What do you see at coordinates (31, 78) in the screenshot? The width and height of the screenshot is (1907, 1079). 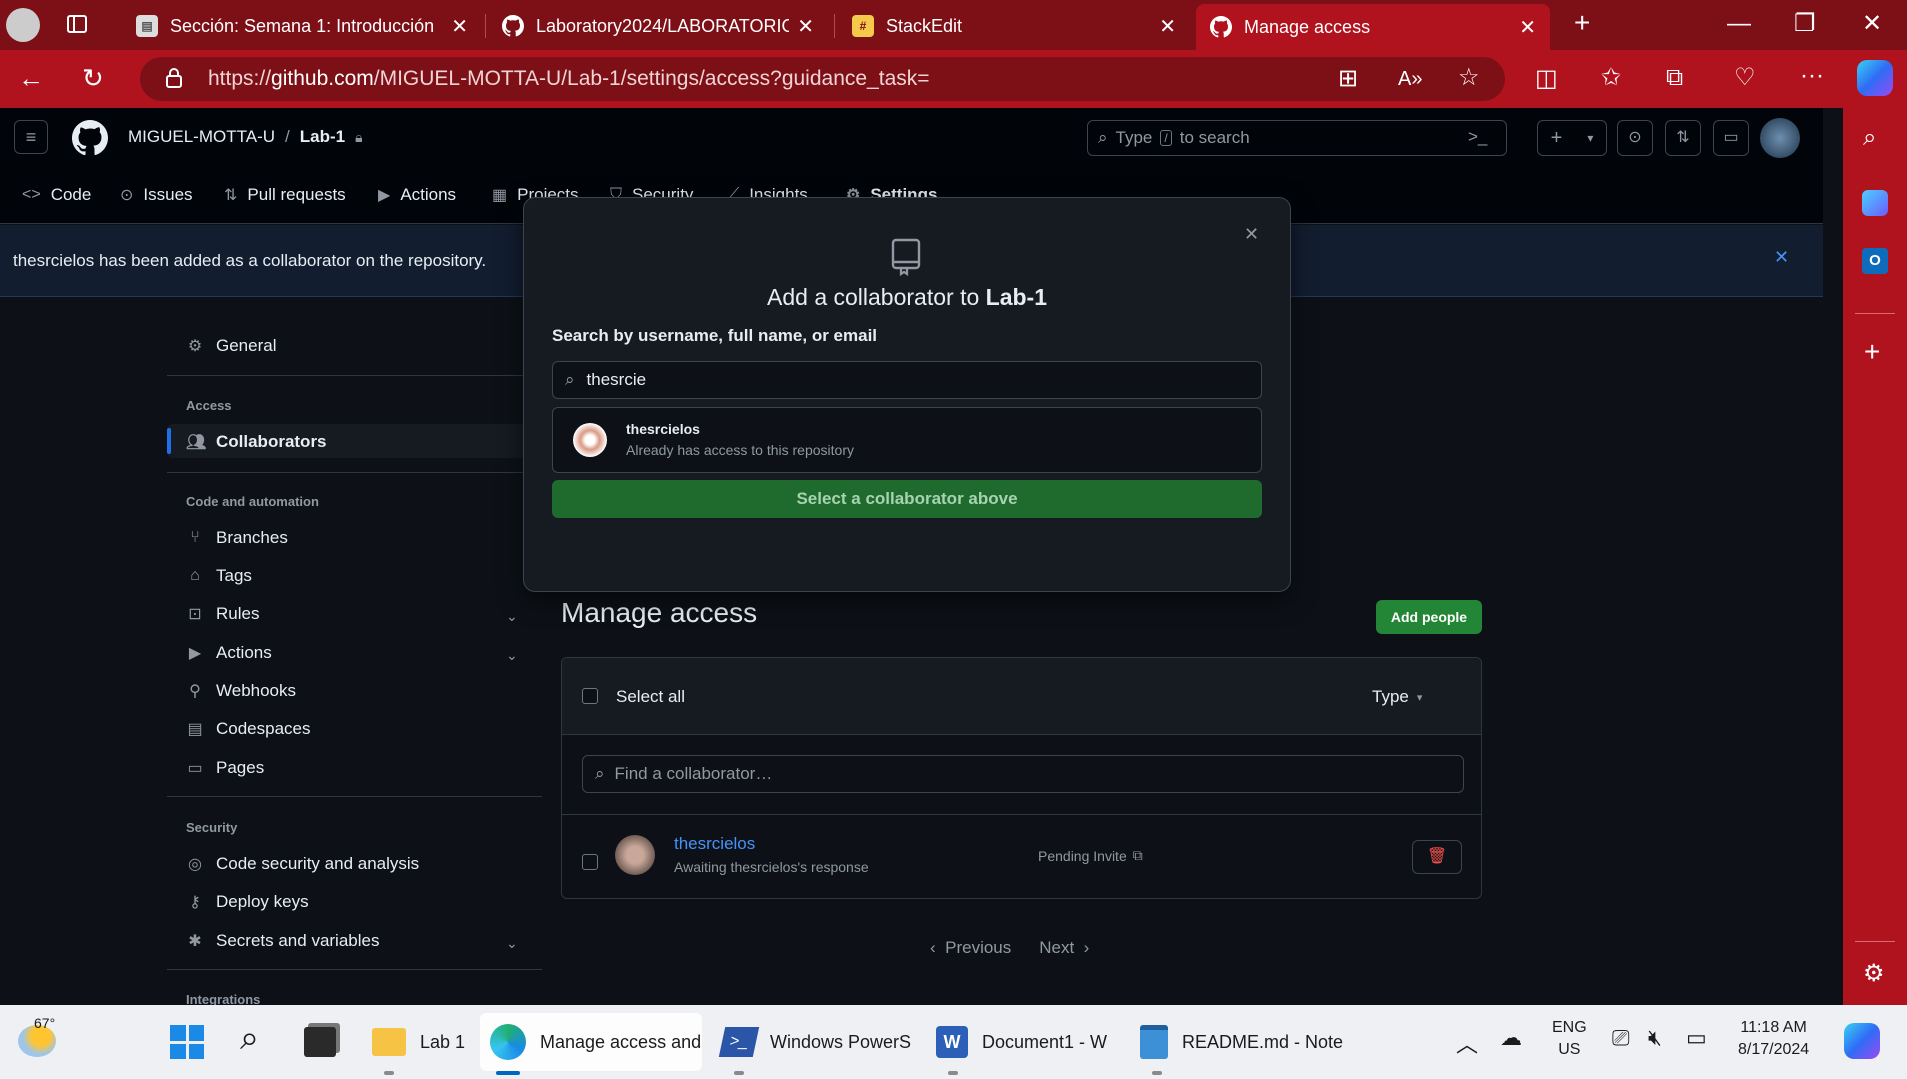 I see `back-icon: ←` at bounding box center [31, 78].